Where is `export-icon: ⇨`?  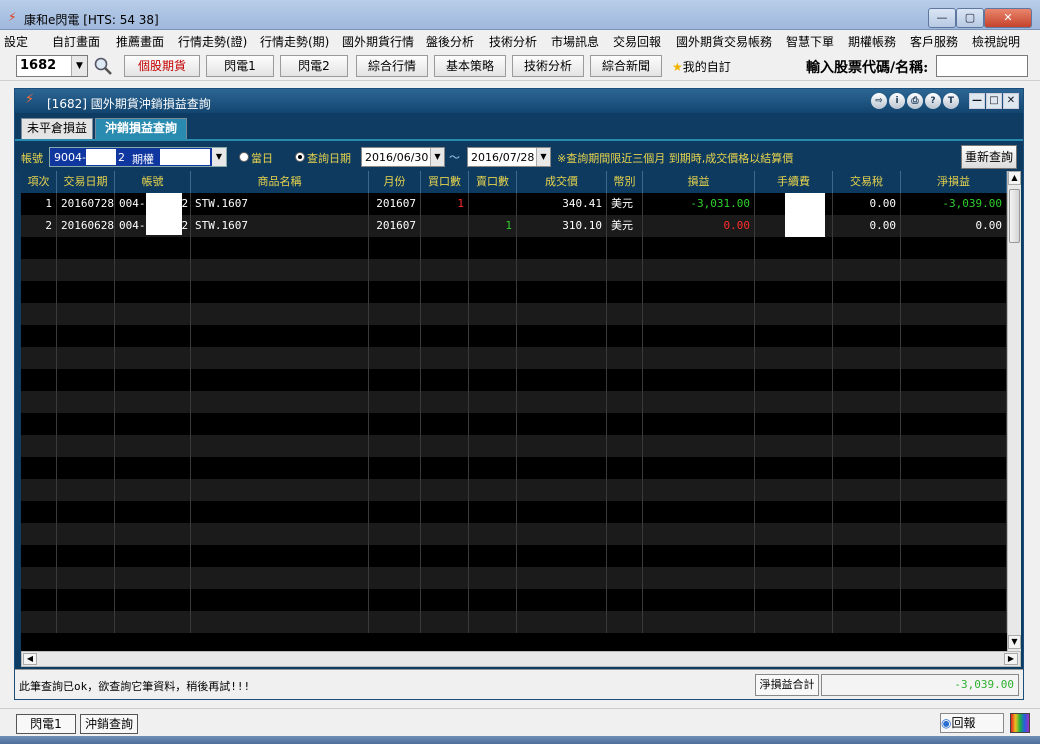 export-icon: ⇨ is located at coordinates (879, 101).